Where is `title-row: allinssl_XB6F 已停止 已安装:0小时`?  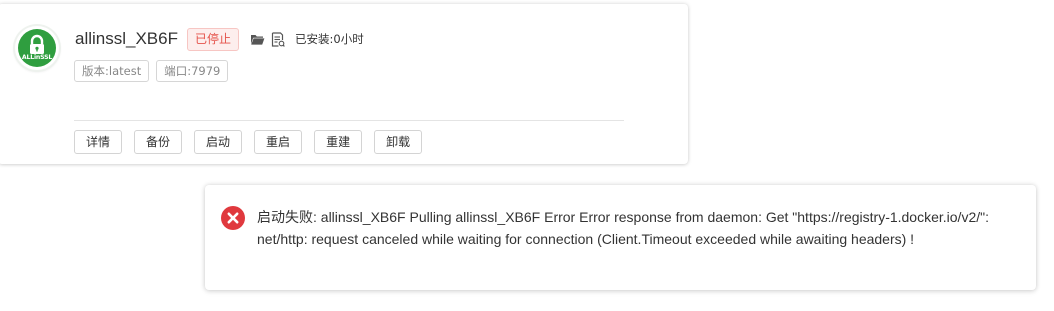
title-row: allinssl_XB6F 已停止 已安装:0小时 is located at coordinates (219, 39).